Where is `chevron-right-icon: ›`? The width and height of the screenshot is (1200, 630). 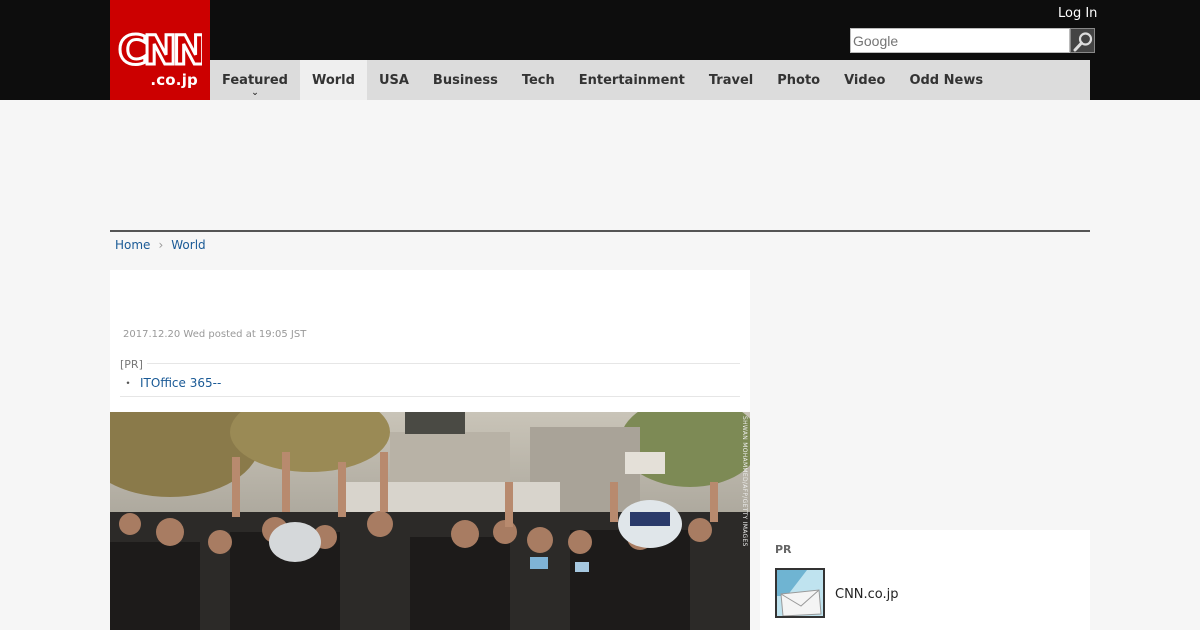 chevron-right-icon: › is located at coordinates (161, 245).